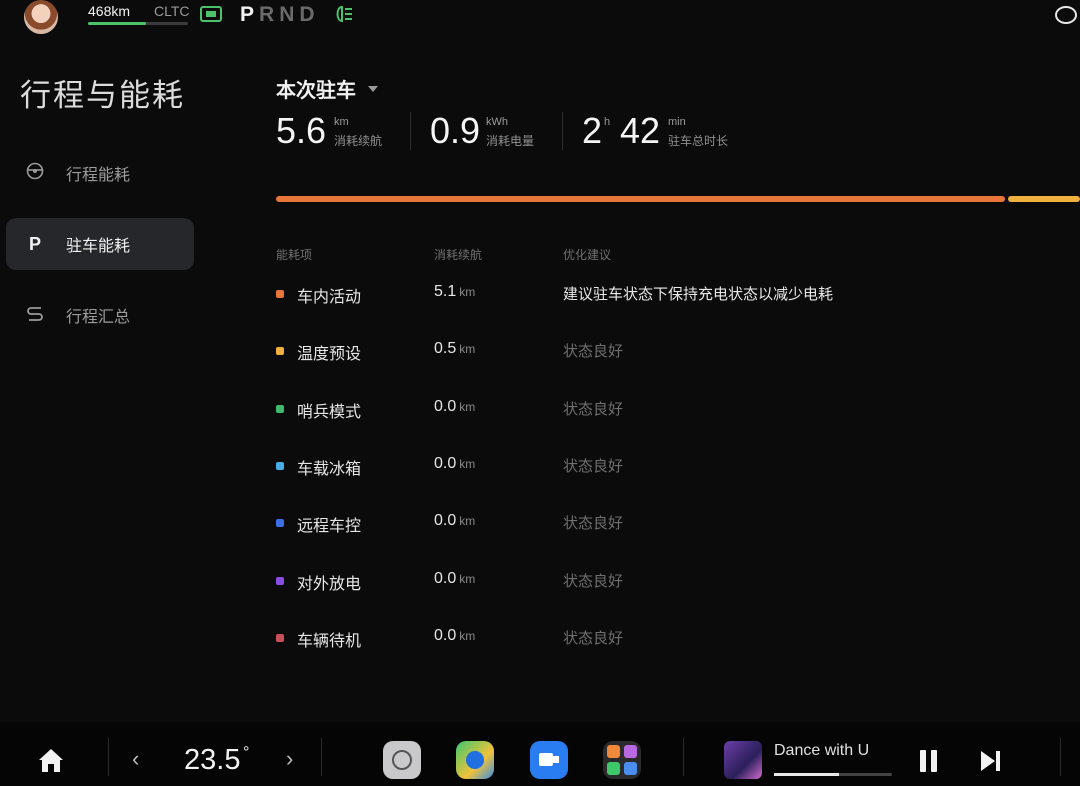 The height and width of the screenshot is (786, 1080). Describe the element at coordinates (592, 130) in the screenshot. I see `stat-value-hours: 2` at that location.